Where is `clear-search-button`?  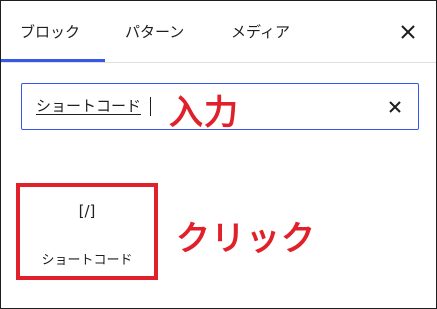 clear-search-button is located at coordinates (395, 107).